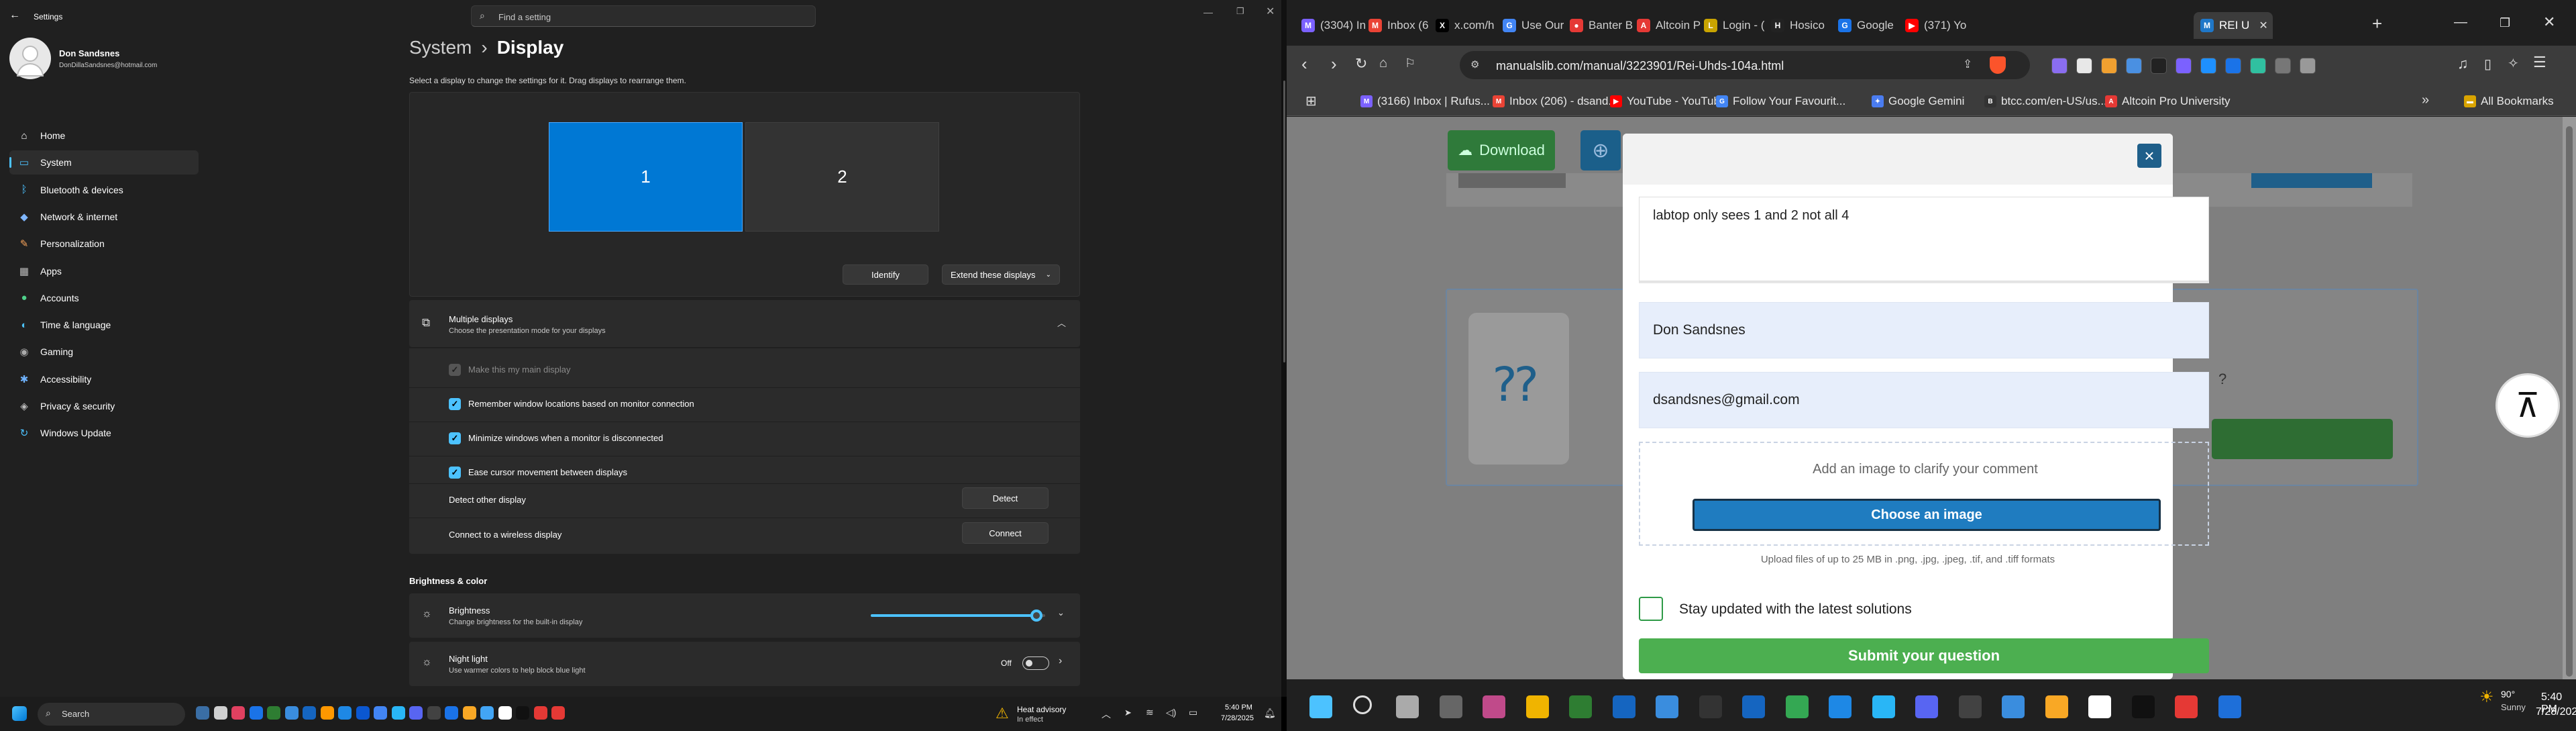 This screenshot has height=731, width=2576. I want to click on task-view-icon, so click(202, 713).